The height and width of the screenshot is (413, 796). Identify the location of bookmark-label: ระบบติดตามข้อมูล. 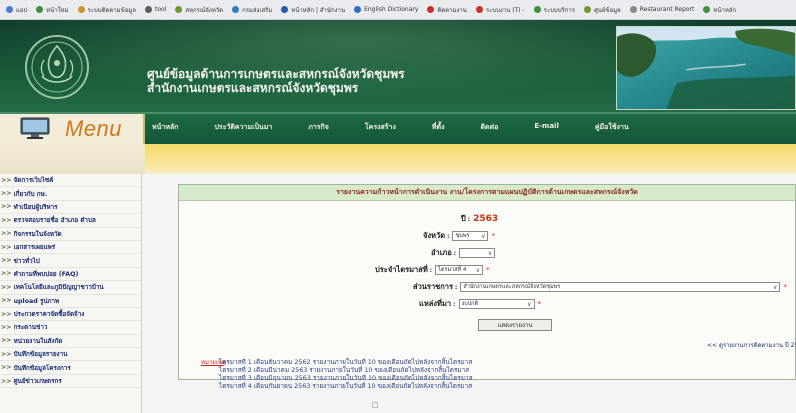
(111, 10).